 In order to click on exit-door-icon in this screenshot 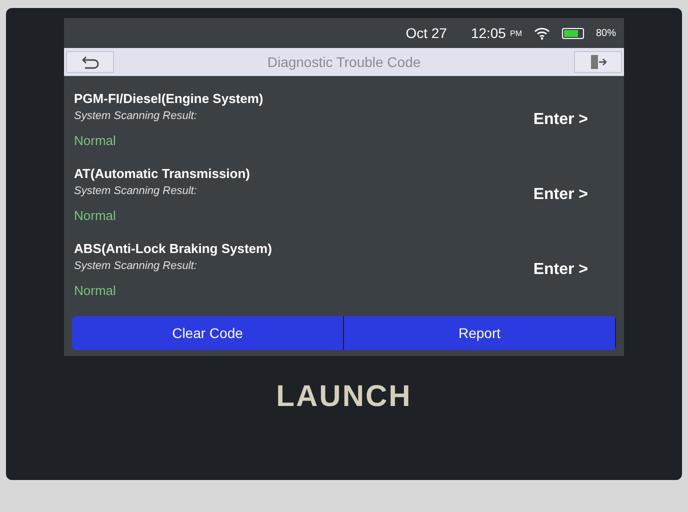, I will do `click(598, 62)`.